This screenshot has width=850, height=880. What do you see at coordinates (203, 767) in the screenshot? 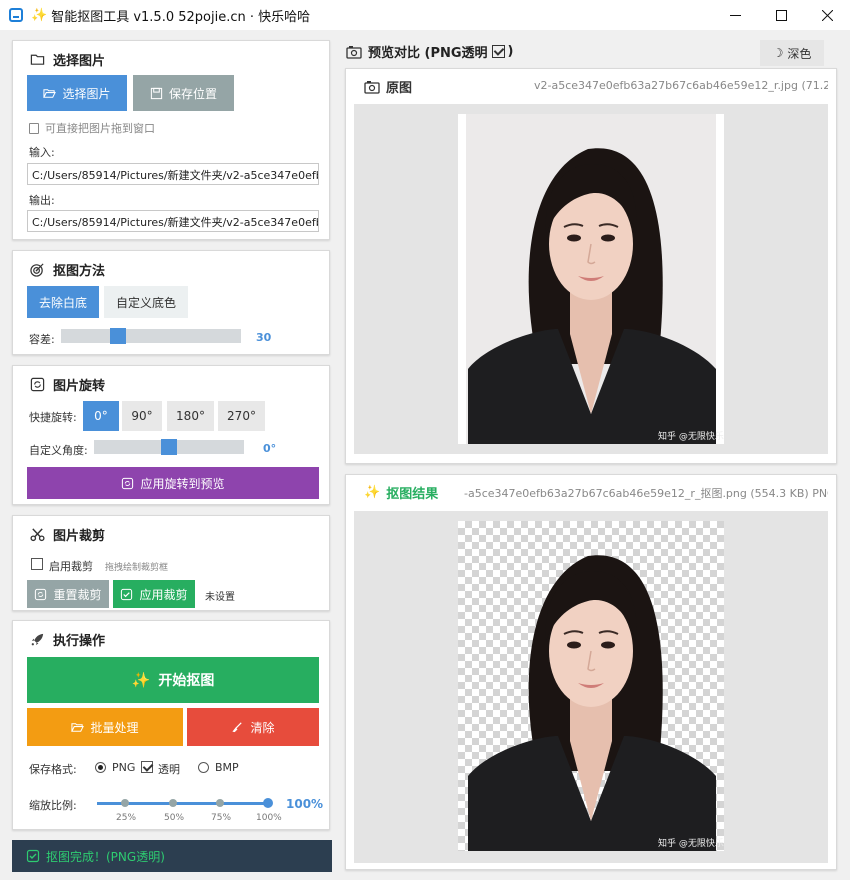
I see `bmp-radio` at bounding box center [203, 767].